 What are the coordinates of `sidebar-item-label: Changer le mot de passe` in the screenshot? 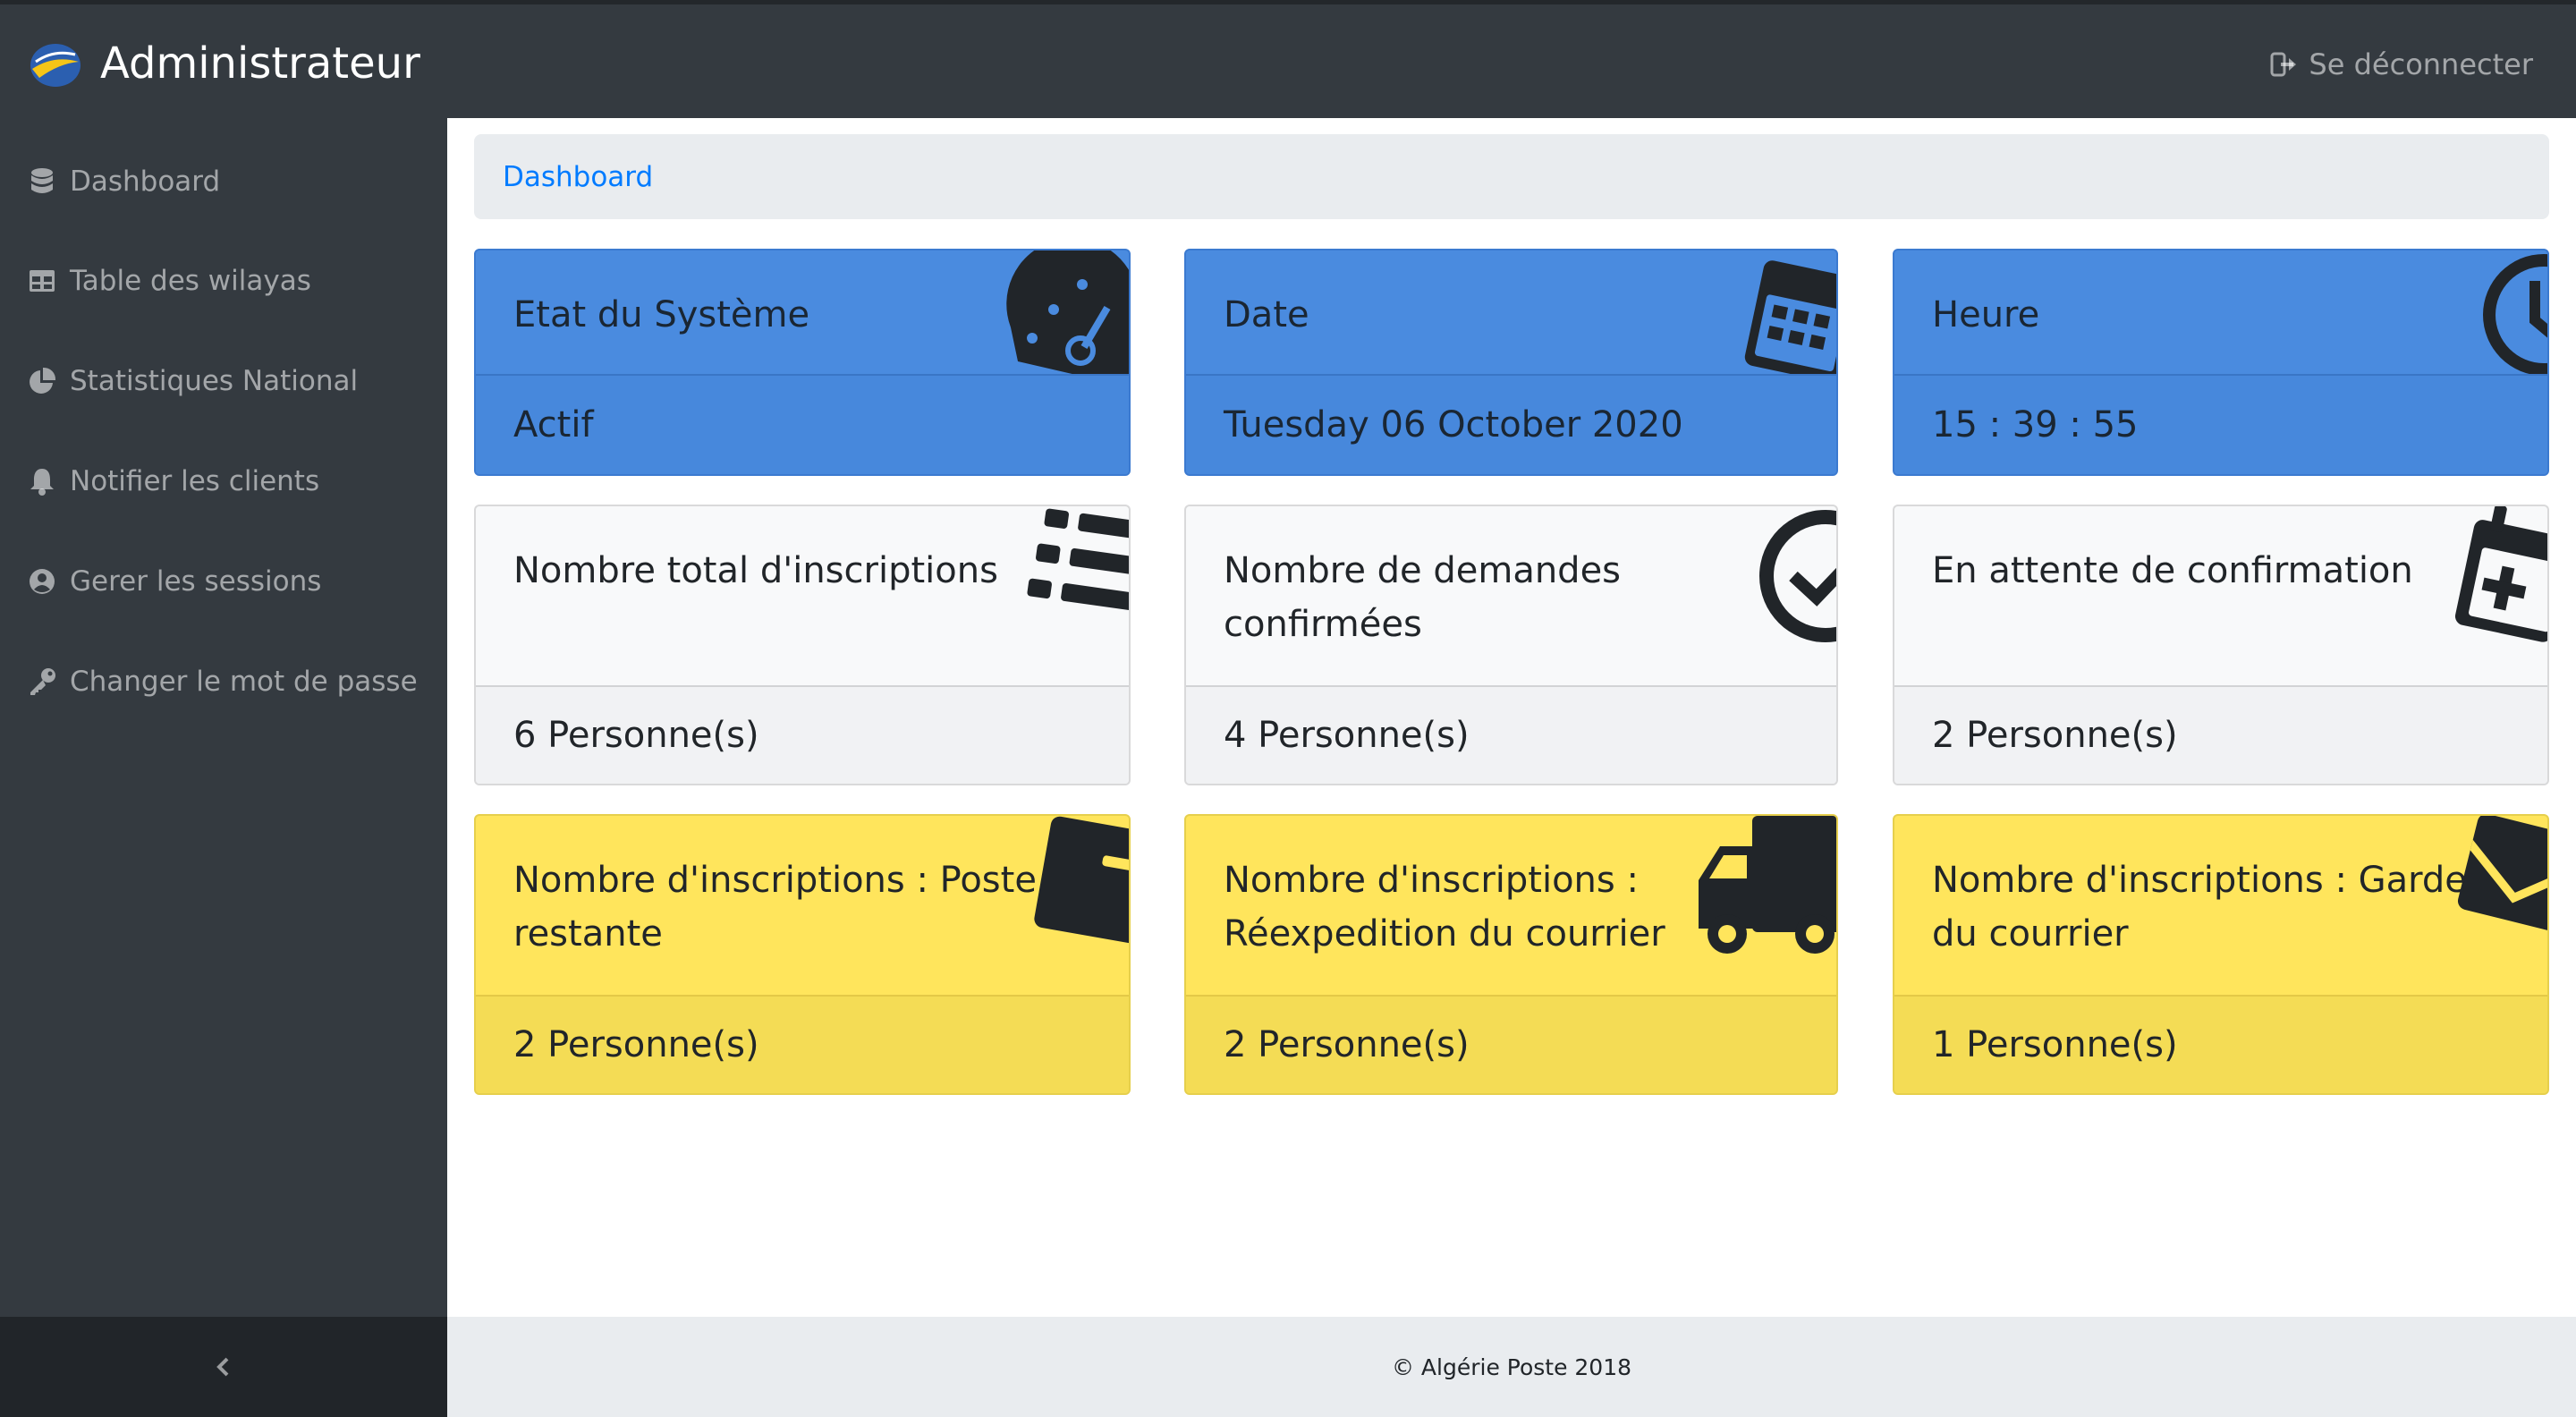 It's located at (244, 682).